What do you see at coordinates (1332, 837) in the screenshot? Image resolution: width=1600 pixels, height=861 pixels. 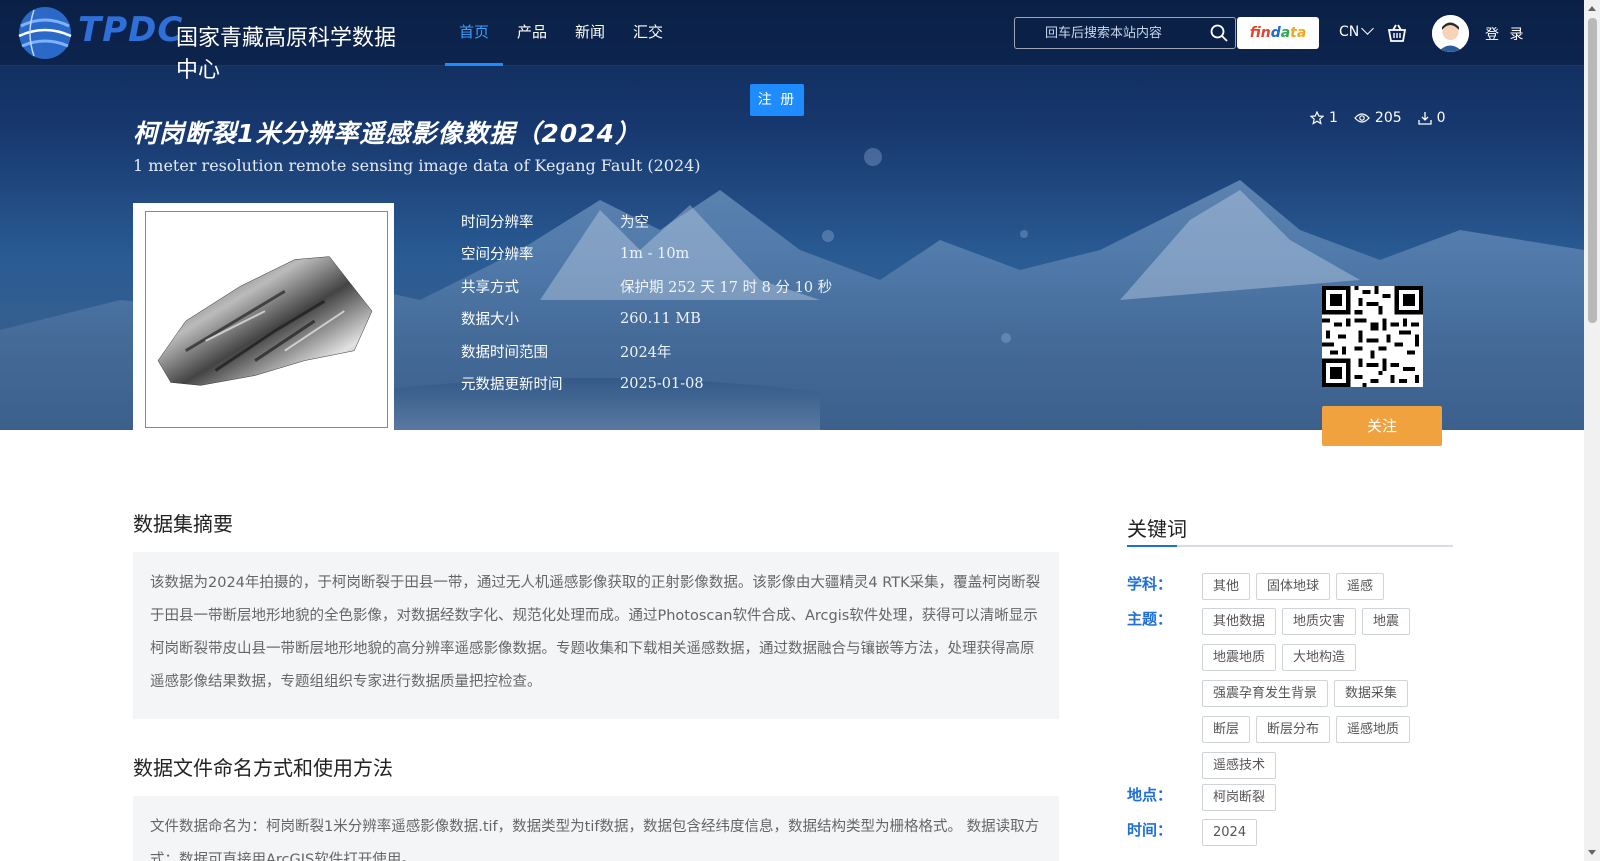 I see `keyword-tags: 2024` at bounding box center [1332, 837].